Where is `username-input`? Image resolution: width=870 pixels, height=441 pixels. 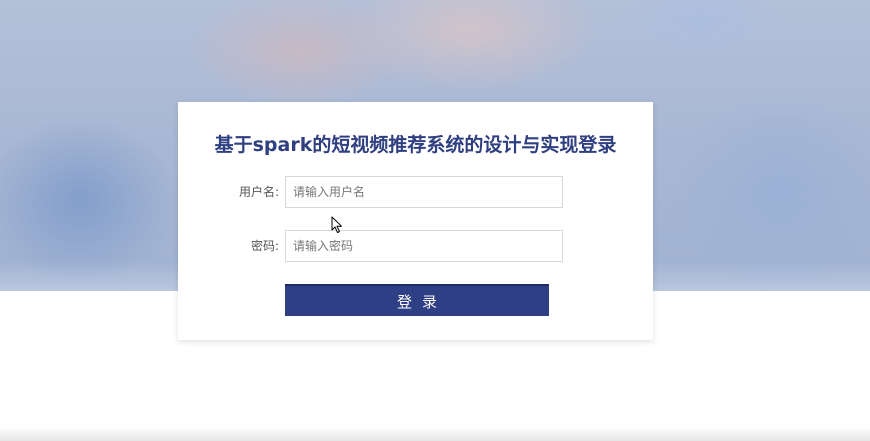
username-input is located at coordinates (424, 192).